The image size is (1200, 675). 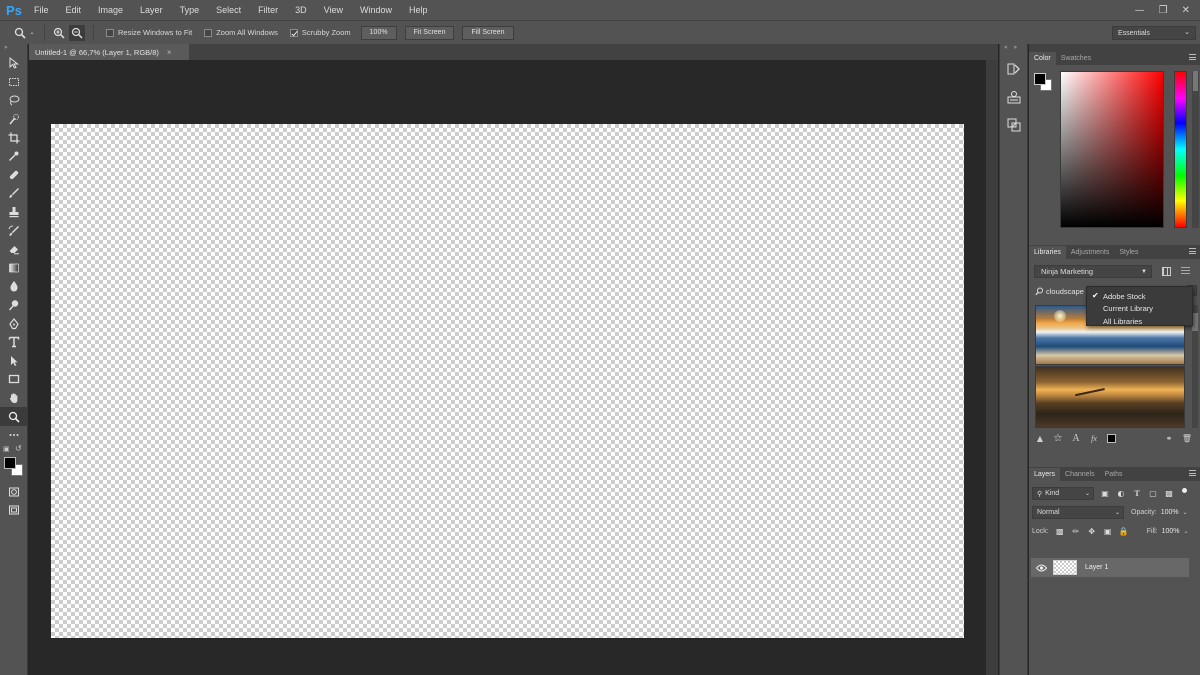 What do you see at coordinates (1076, 438) in the screenshot?
I see `character-style-icon: A` at bounding box center [1076, 438].